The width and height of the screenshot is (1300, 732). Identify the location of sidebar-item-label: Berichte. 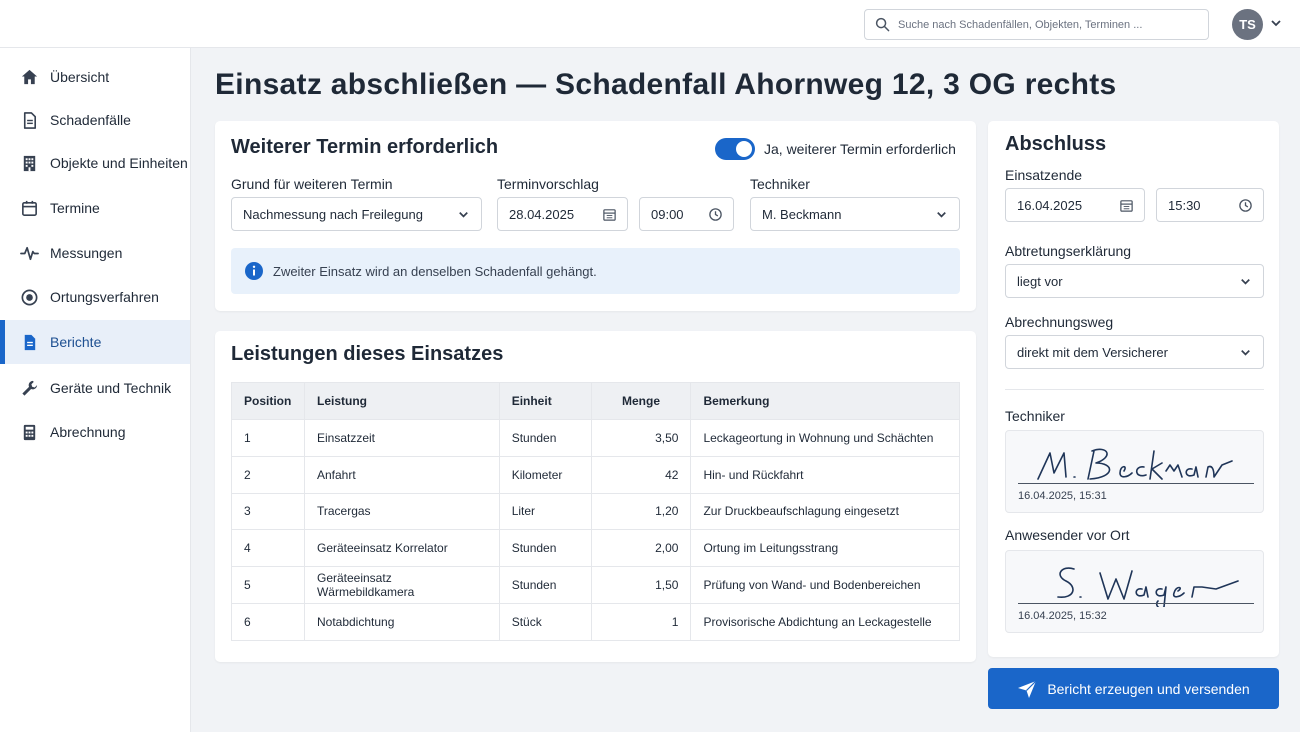
(76, 342).